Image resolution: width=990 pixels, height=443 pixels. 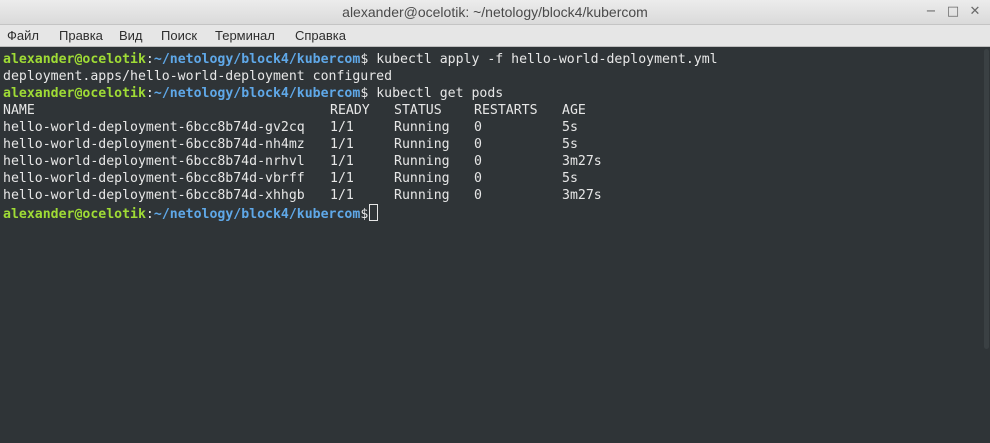 I want to click on pod-name: hello-world-deployment-6bcc8b74d-nh4mz, so click(x=154, y=144).